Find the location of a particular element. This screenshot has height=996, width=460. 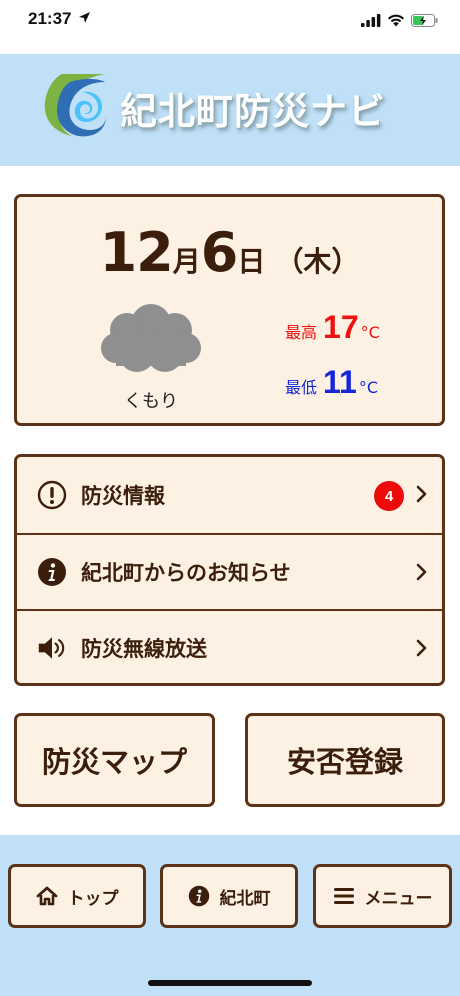

battery-charging-icon is located at coordinates (424, 20).